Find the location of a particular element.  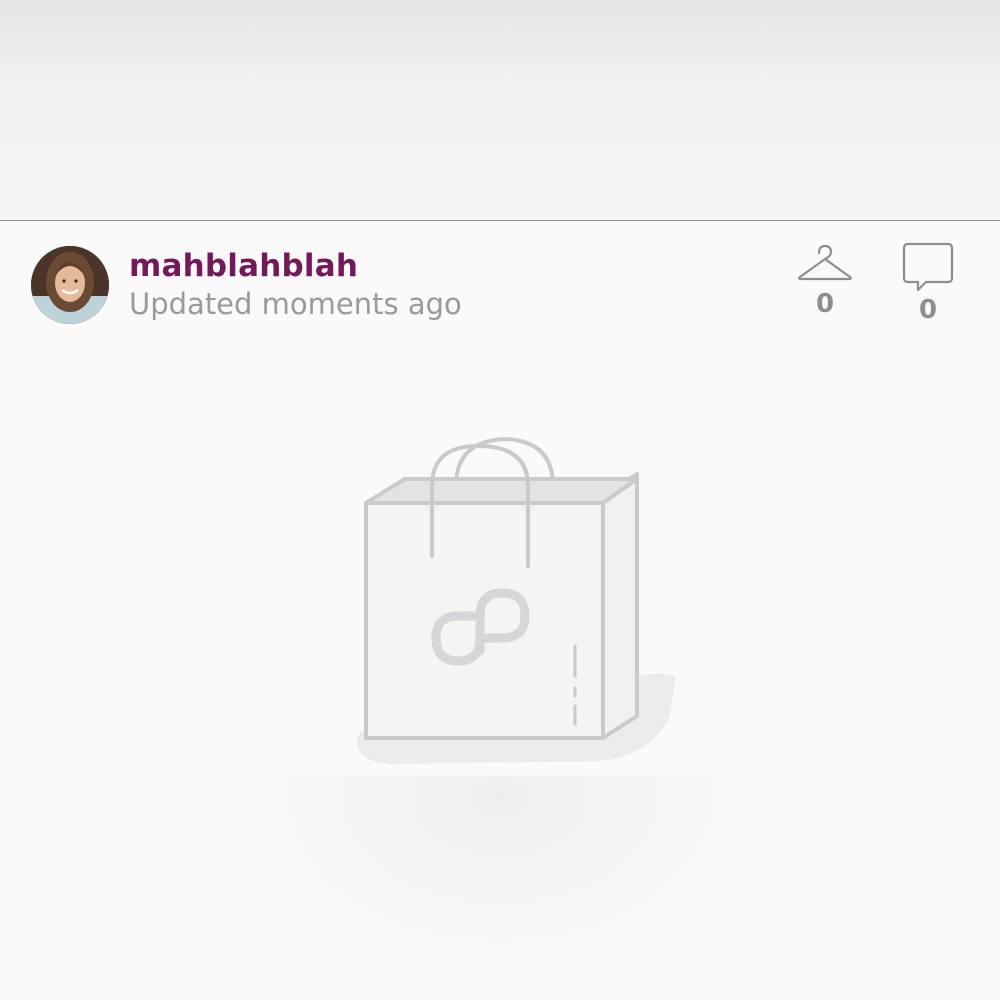

avatar is located at coordinates (70, 285).